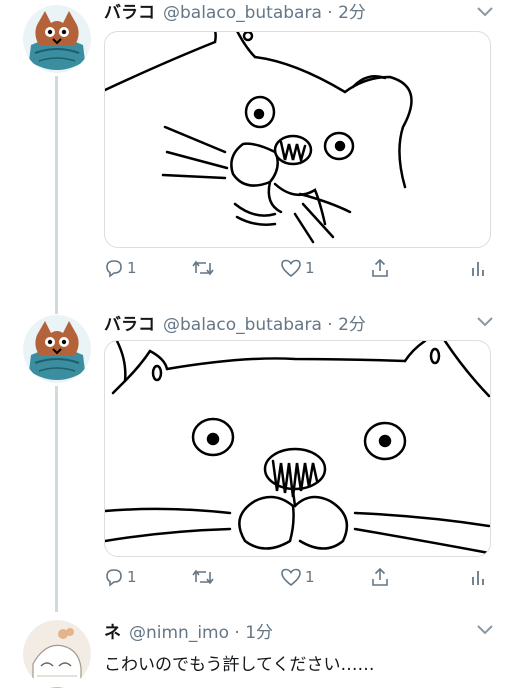  Describe the element at coordinates (112, 630) in the screenshot. I see `display-name: ネ` at that location.